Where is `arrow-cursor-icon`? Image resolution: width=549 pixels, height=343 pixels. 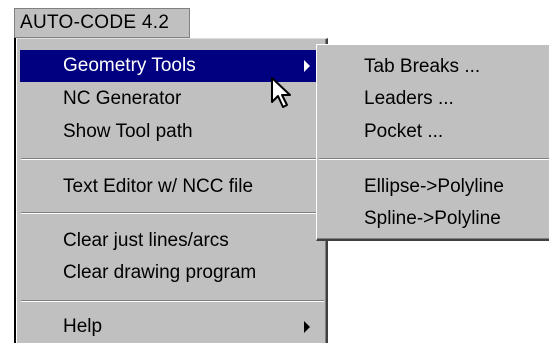 arrow-cursor-icon is located at coordinates (281, 92).